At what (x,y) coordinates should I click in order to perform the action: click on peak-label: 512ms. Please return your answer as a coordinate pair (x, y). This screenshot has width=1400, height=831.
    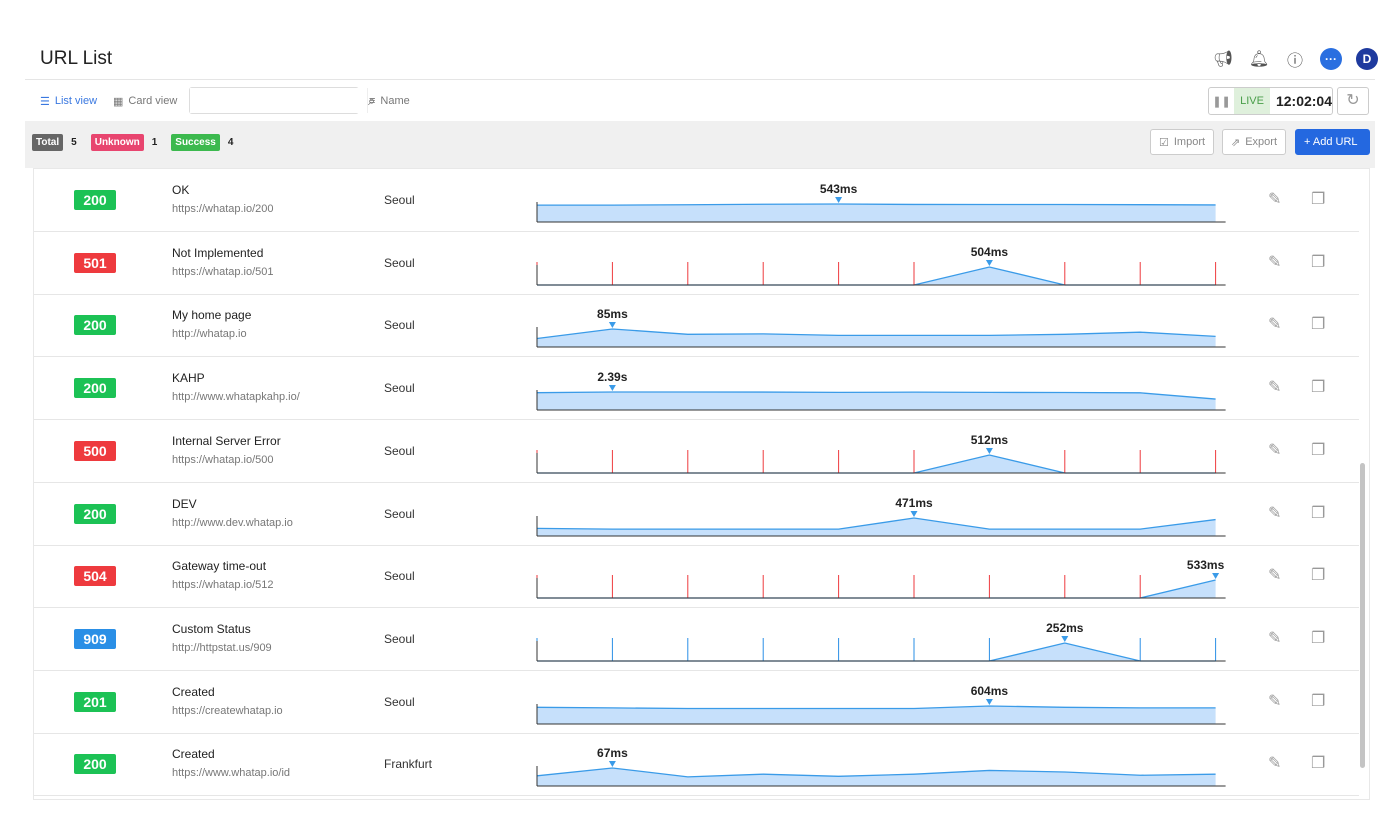
    Looking at the image, I should click on (990, 440).